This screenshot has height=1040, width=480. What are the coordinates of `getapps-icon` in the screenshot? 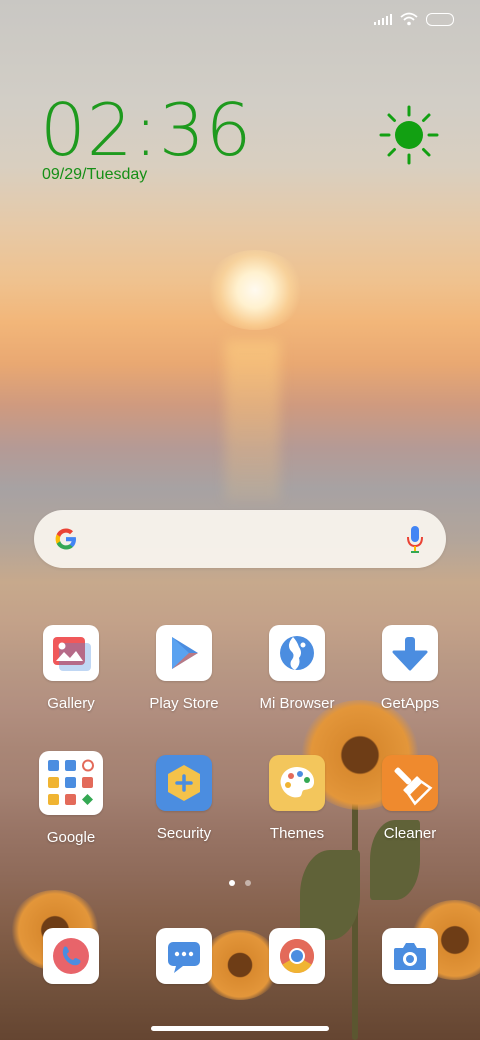 It's located at (410, 653).